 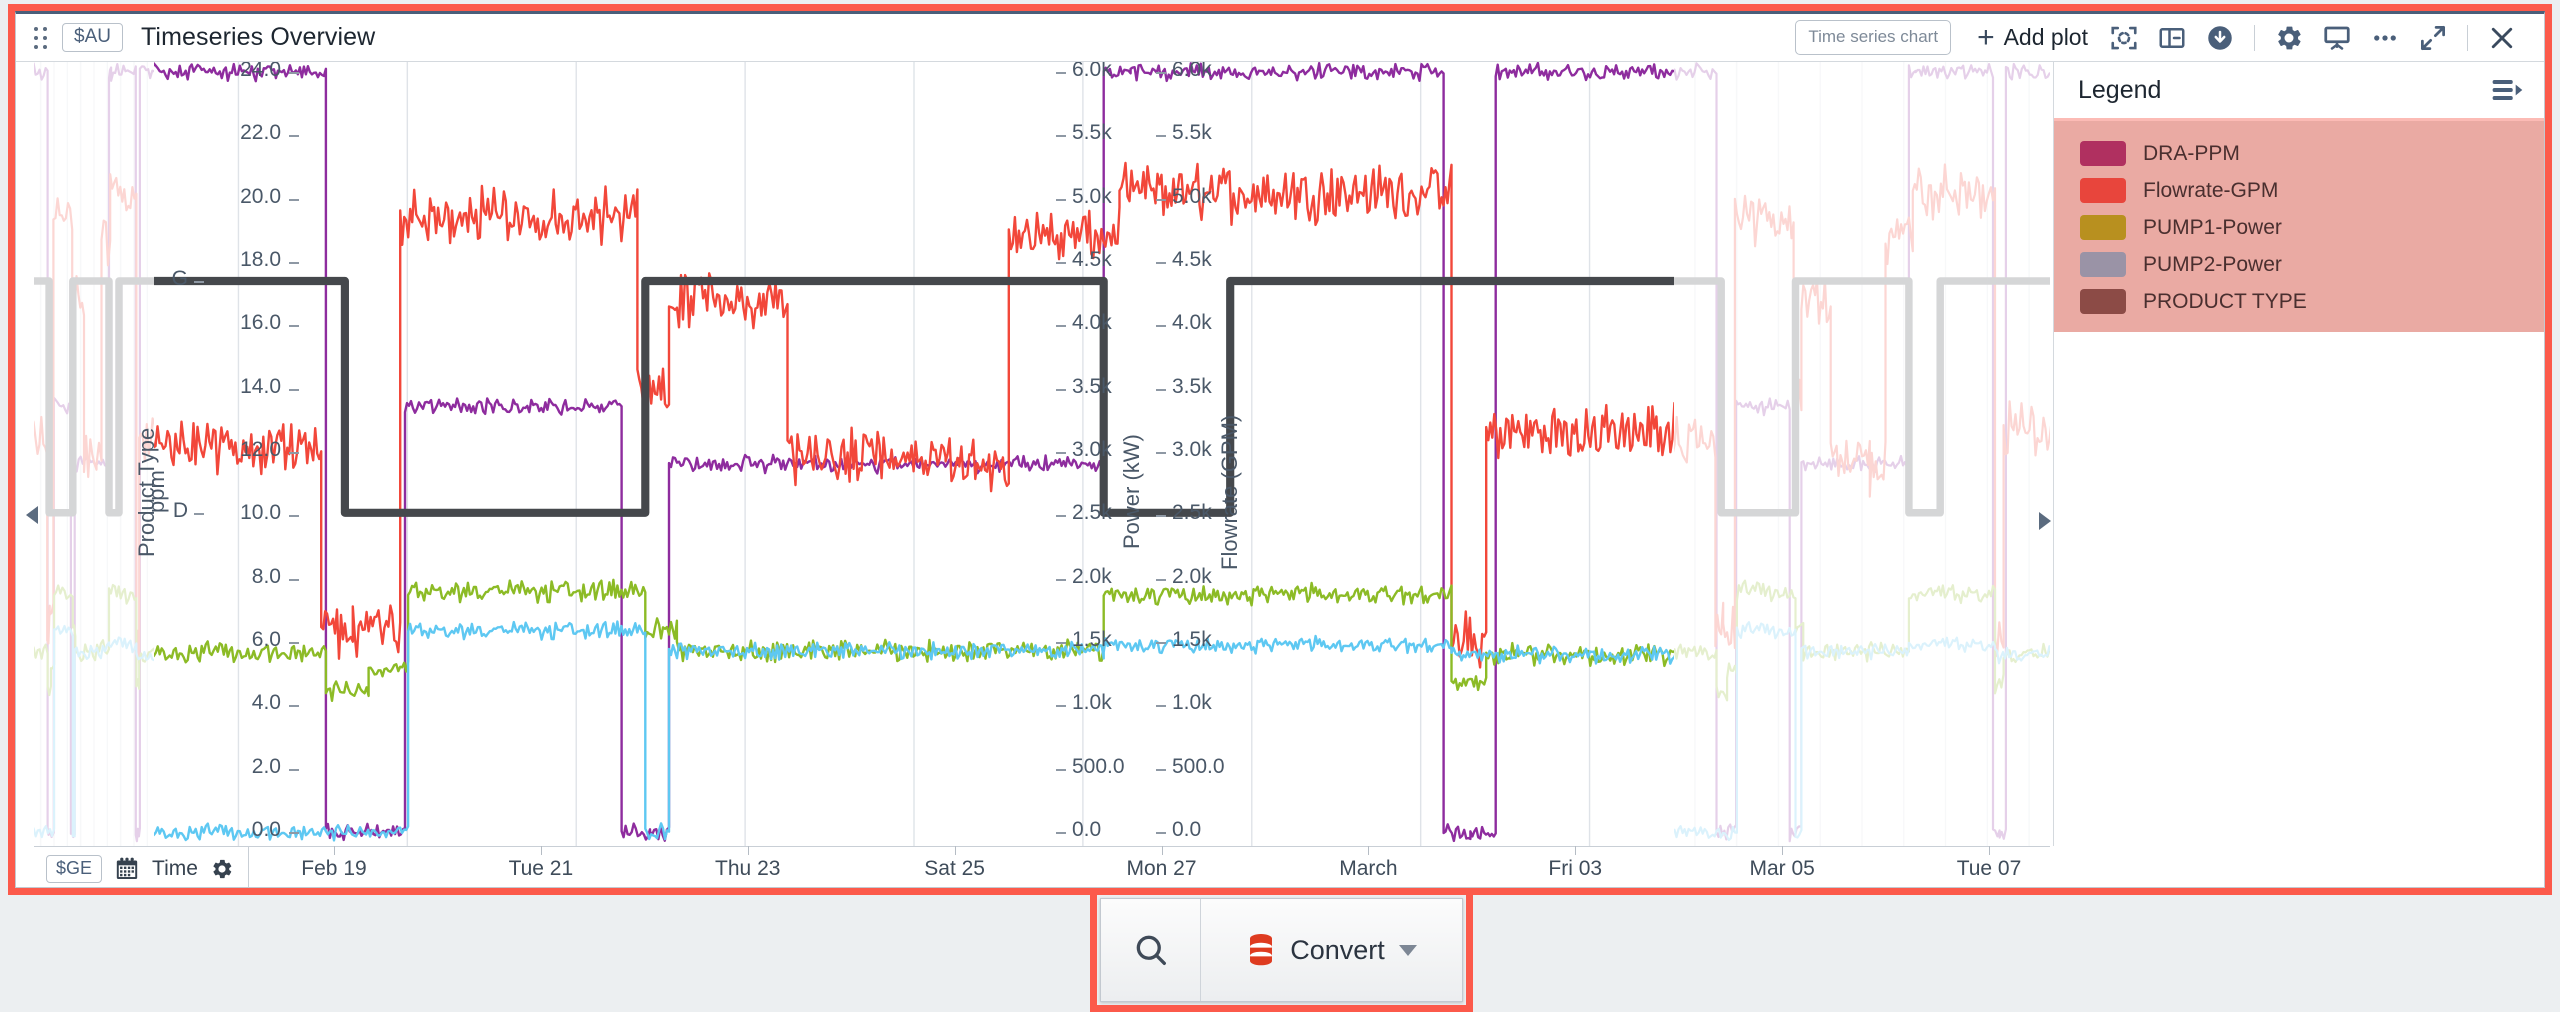 I want to click on convert-dropdown-button: Convert, so click(x=1331, y=950).